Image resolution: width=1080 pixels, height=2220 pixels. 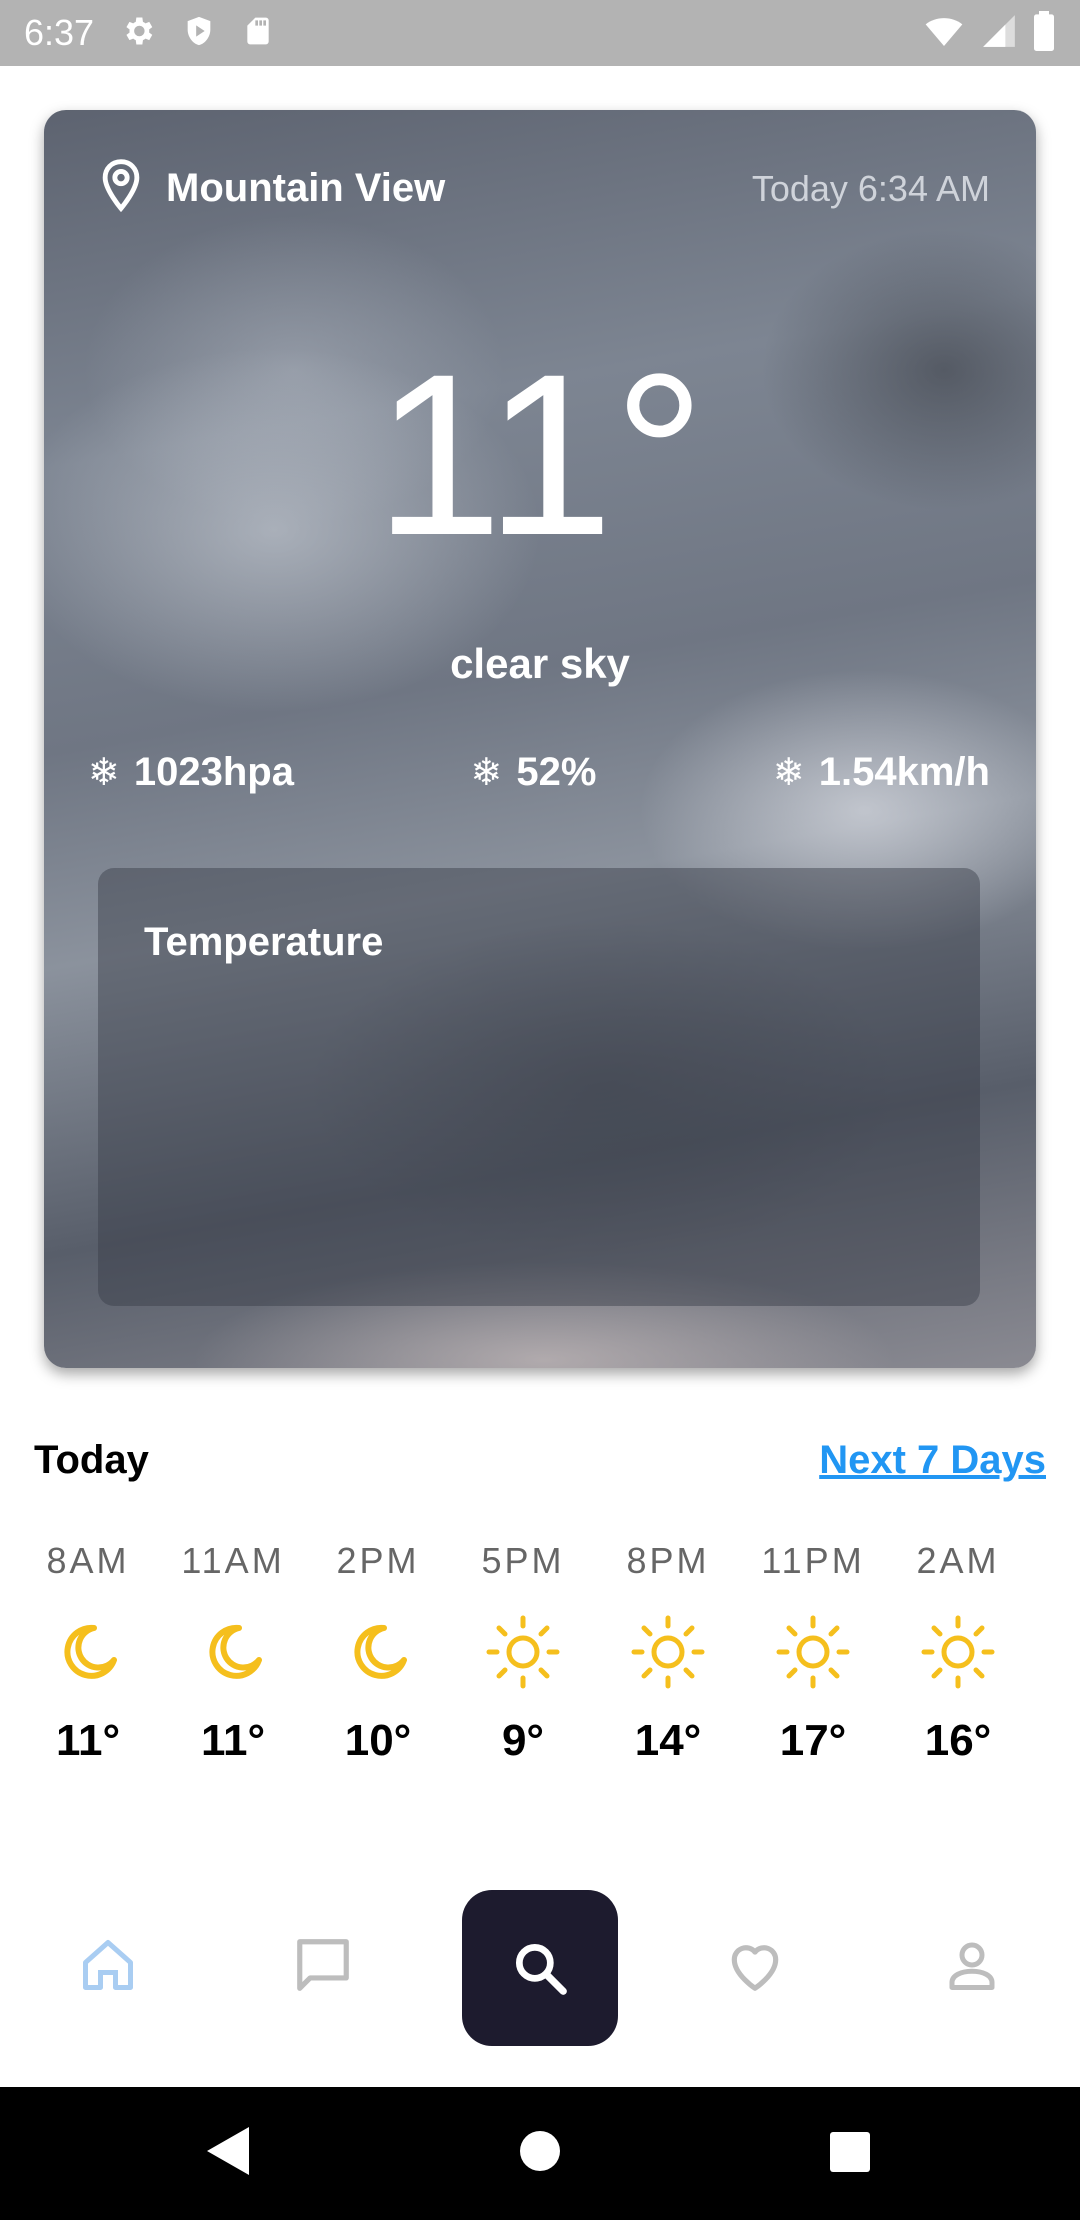 What do you see at coordinates (540, 663) in the screenshot?
I see `weather-condition: clear sky` at bounding box center [540, 663].